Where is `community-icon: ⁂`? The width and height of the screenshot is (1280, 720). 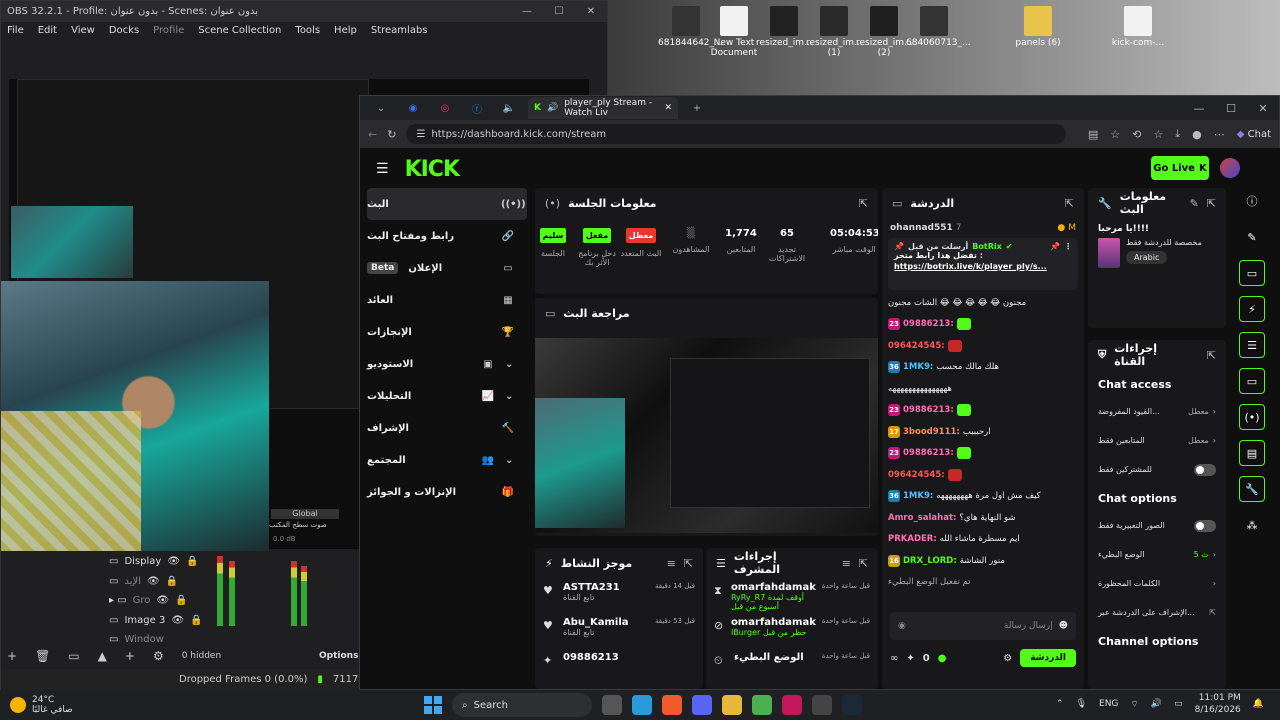
community-icon: ⁂ is located at coordinates (1252, 525).